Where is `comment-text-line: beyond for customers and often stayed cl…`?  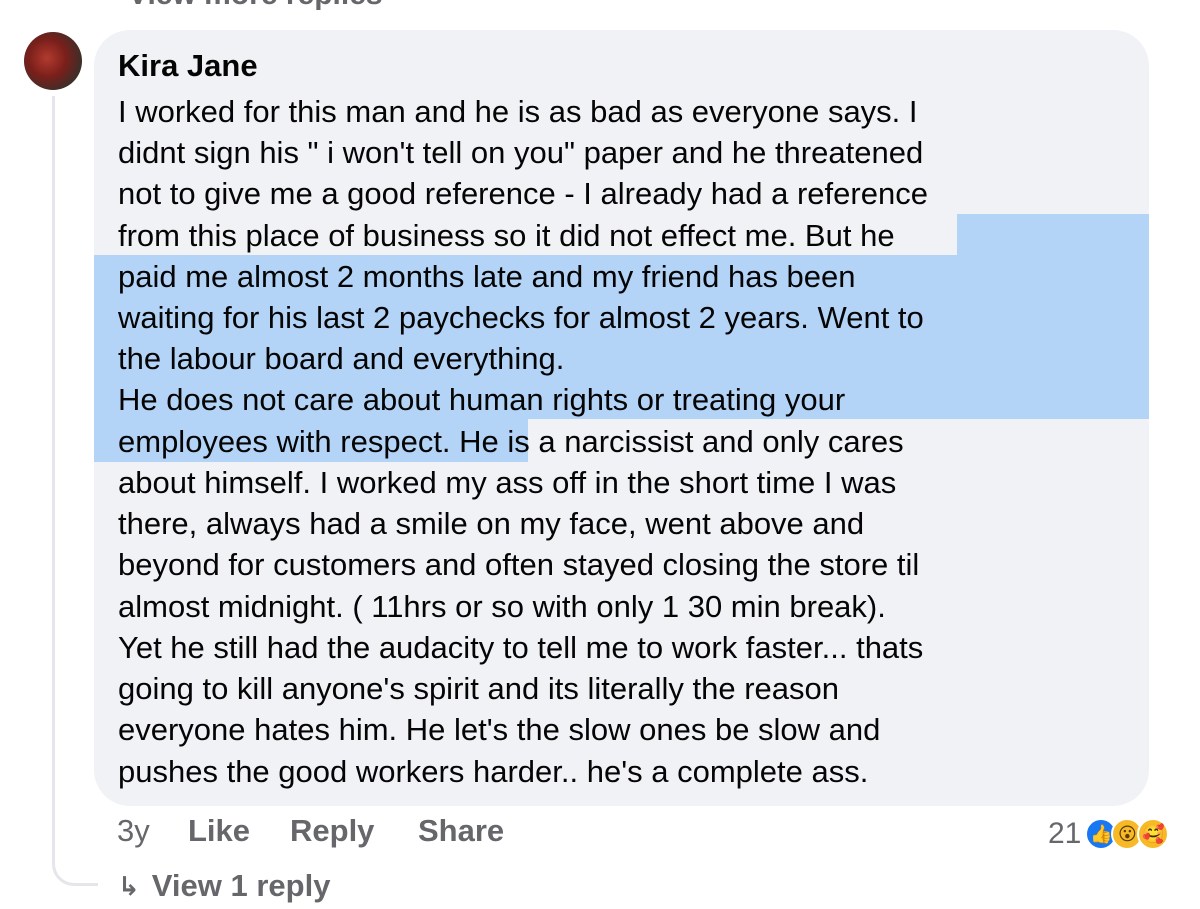
comment-text-line: beyond for customers and often stayed cl… is located at coordinates (519, 564).